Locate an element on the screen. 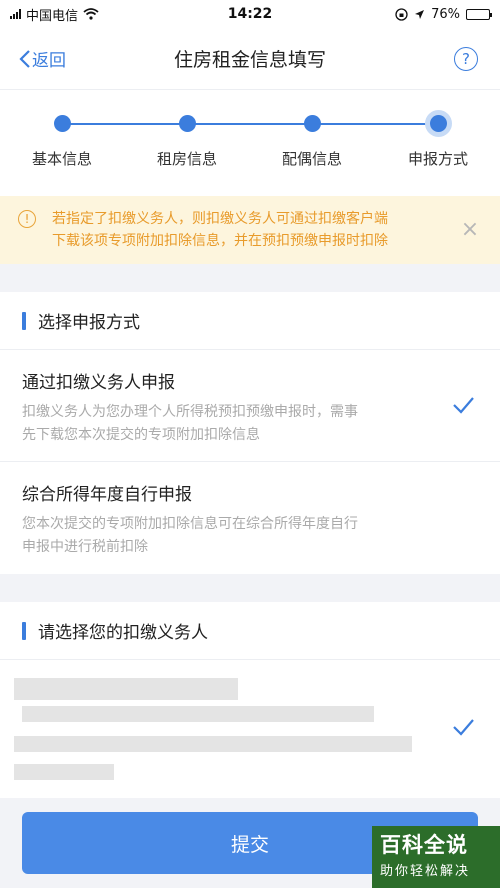  step-basic-info: 基本信息 is located at coordinates (62, 142).